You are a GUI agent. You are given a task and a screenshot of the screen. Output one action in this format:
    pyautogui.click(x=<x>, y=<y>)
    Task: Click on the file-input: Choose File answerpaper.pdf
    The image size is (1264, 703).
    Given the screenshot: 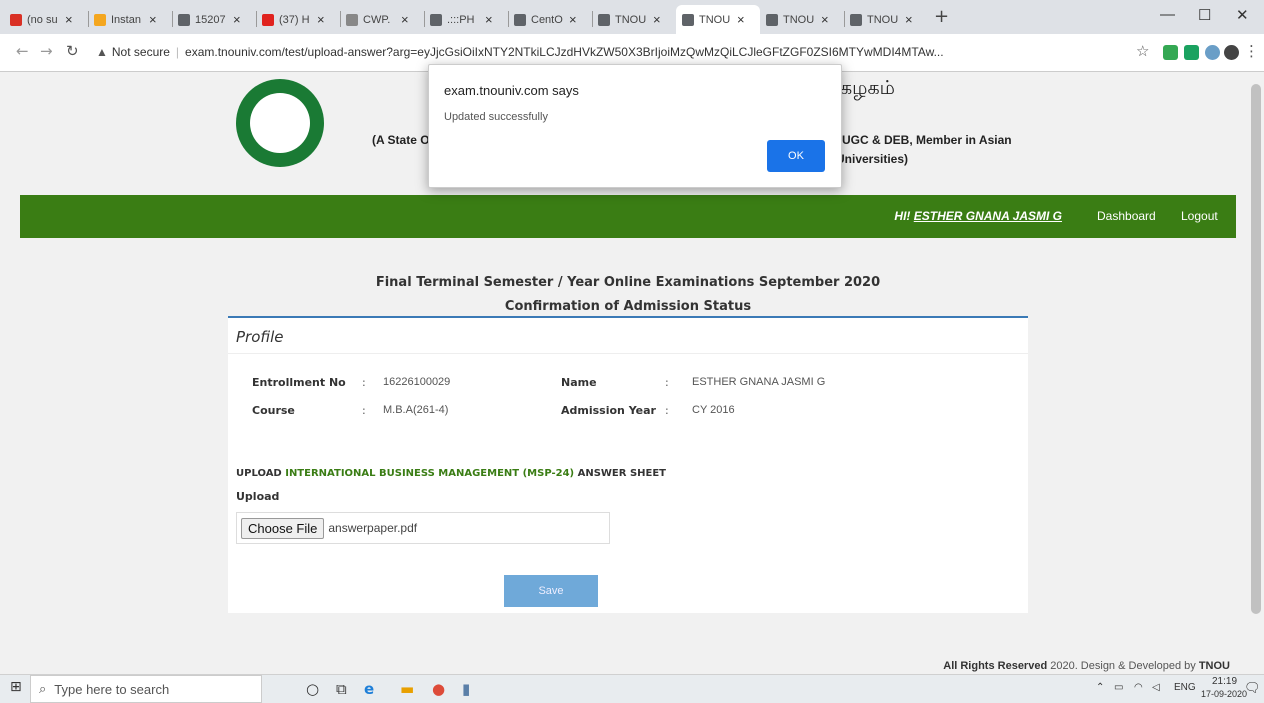 What is the action you would take?
    pyautogui.click(x=423, y=528)
    